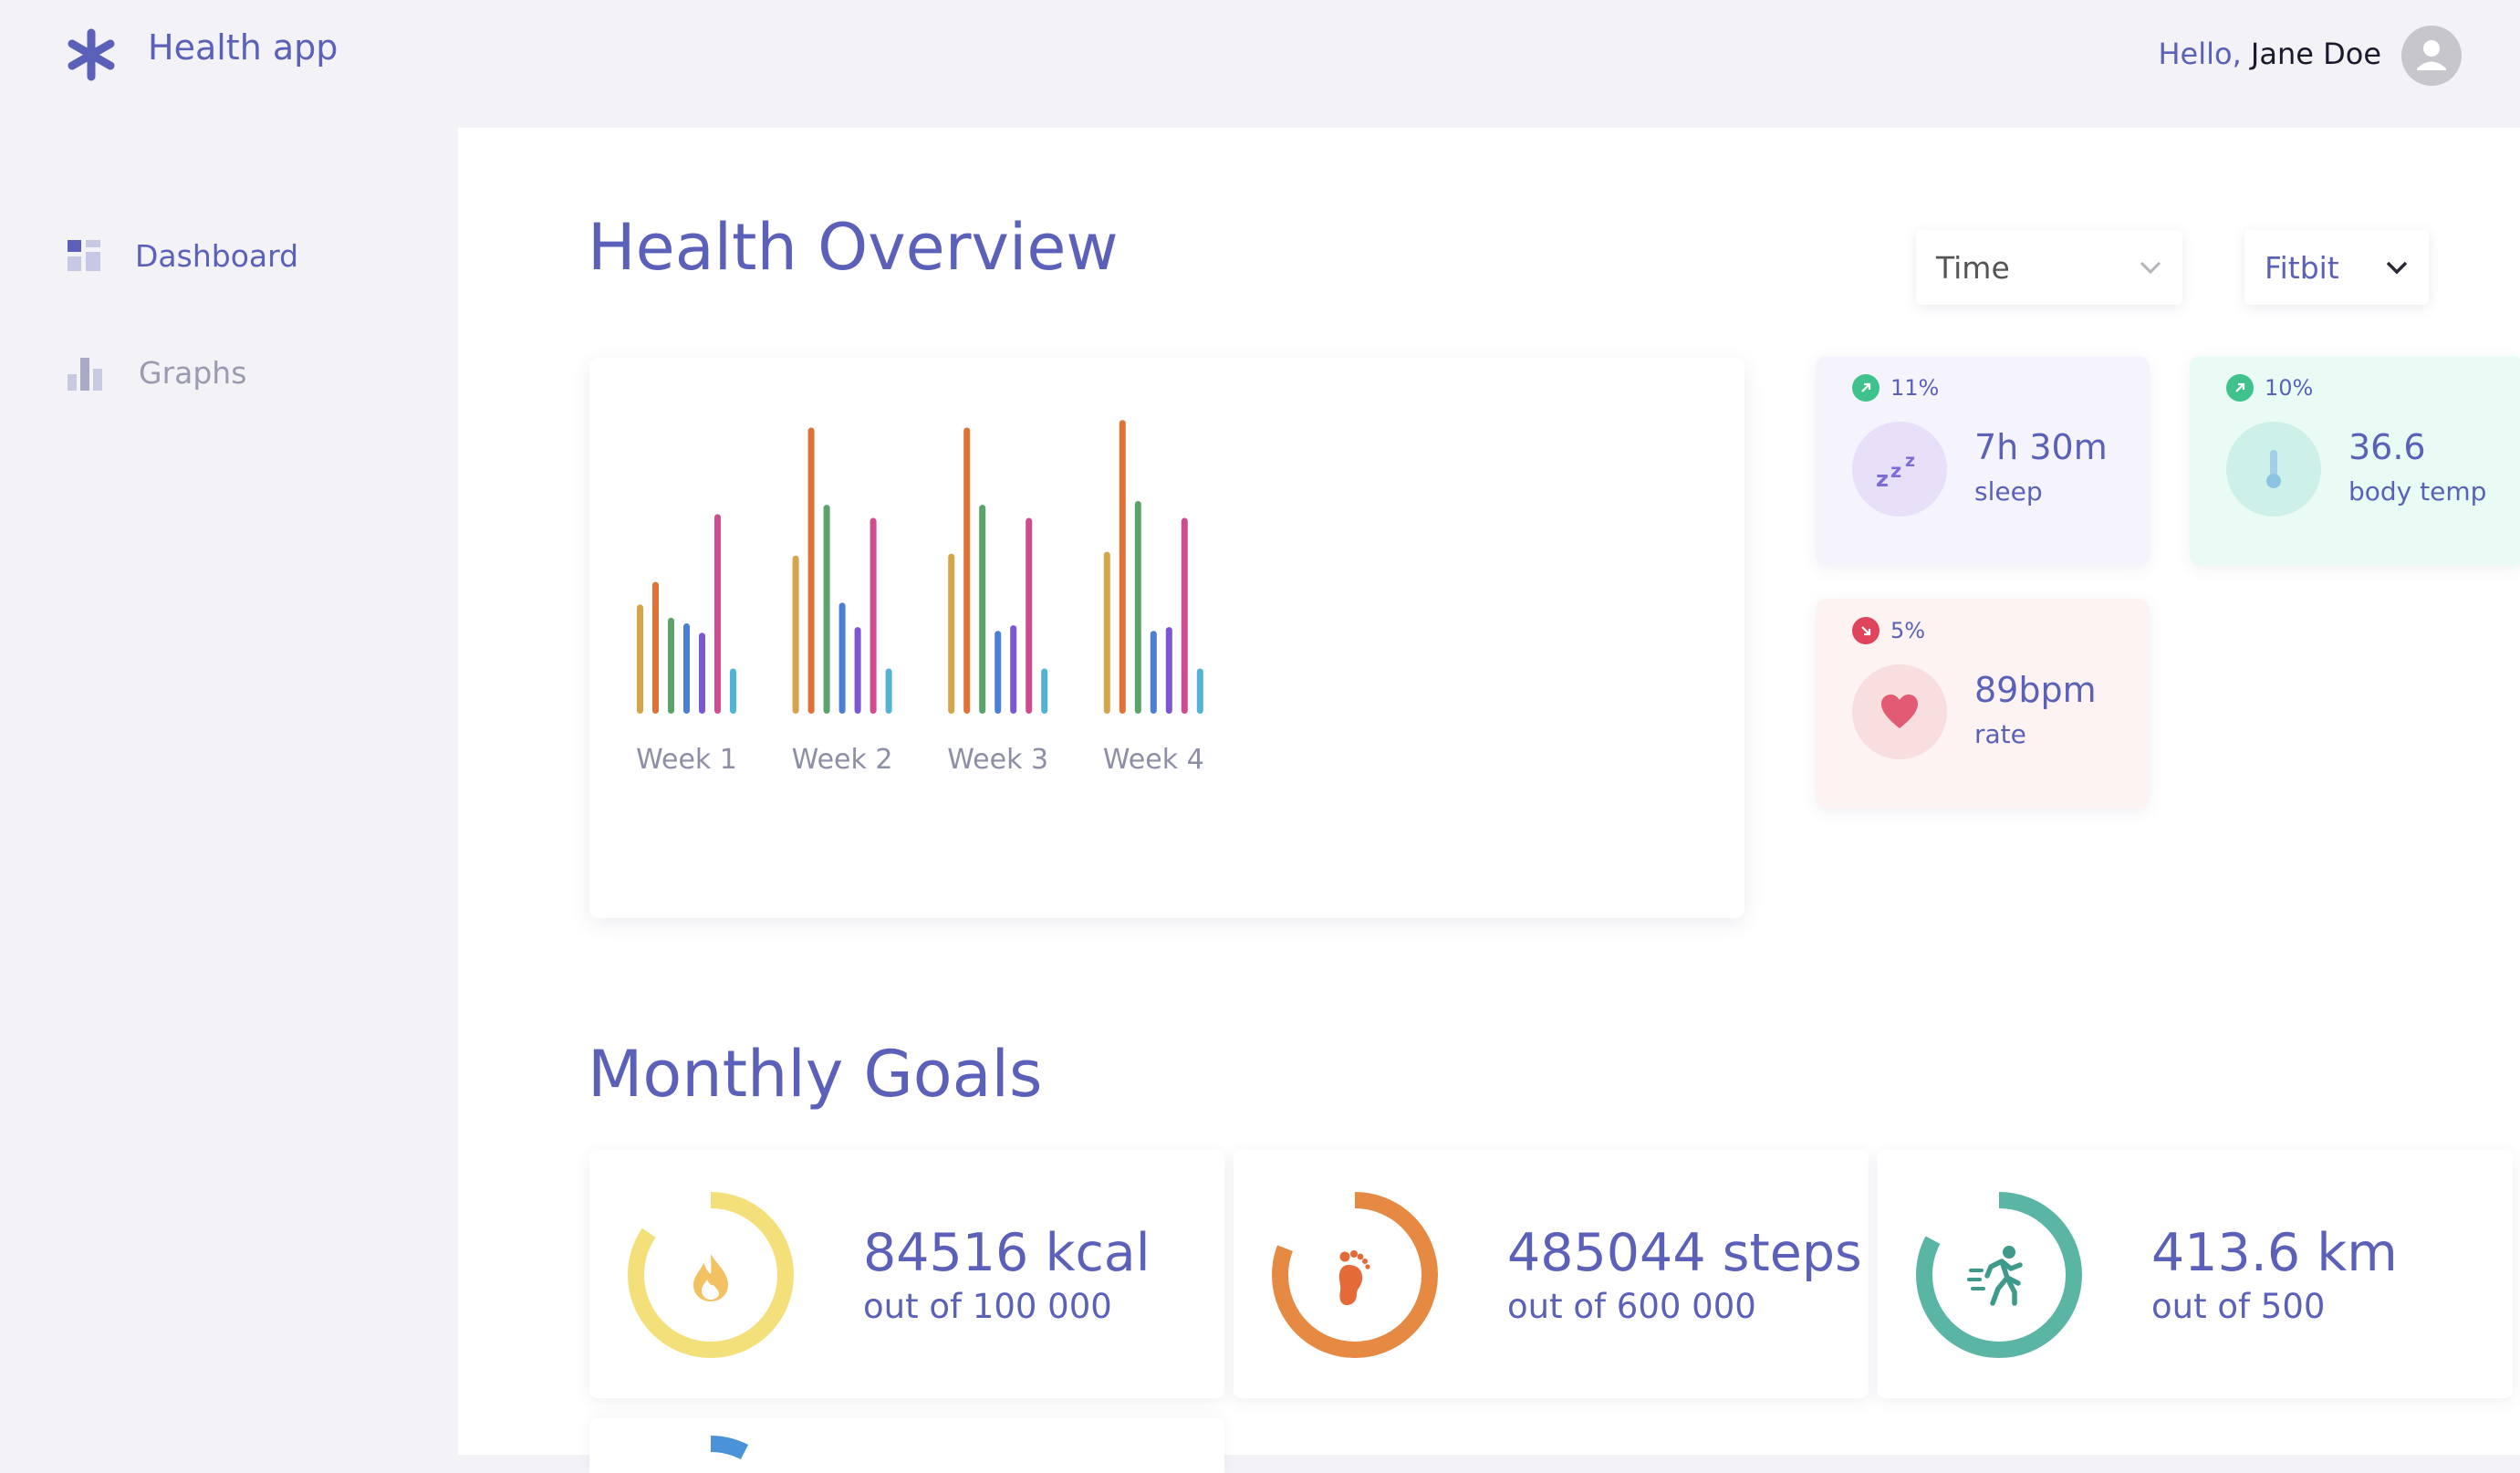  I want to click on trend-indicator: 11%, so click(1895, 388).